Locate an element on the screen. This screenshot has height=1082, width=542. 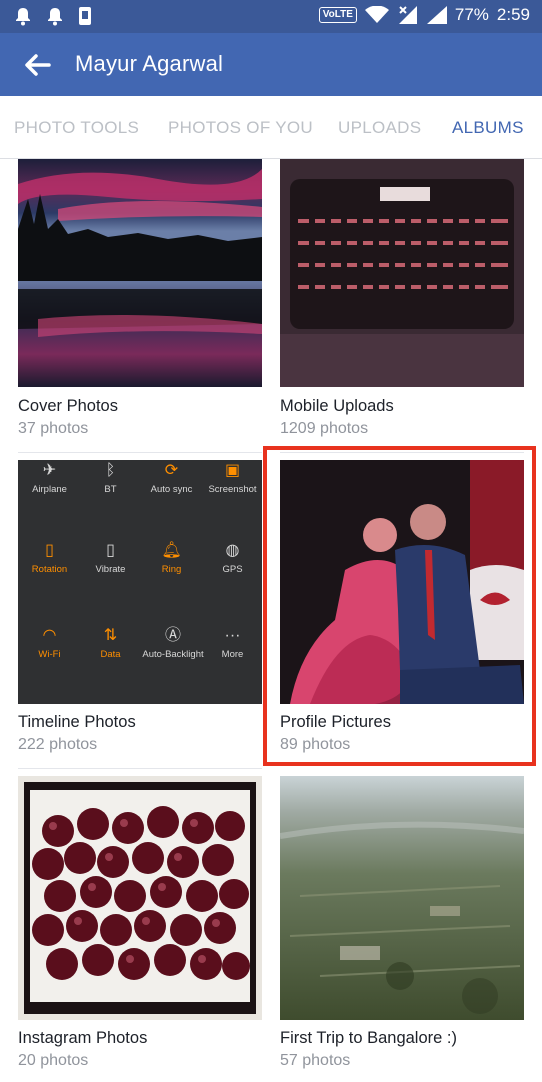
clock: 2:59 is located at coordinates (513, 14).